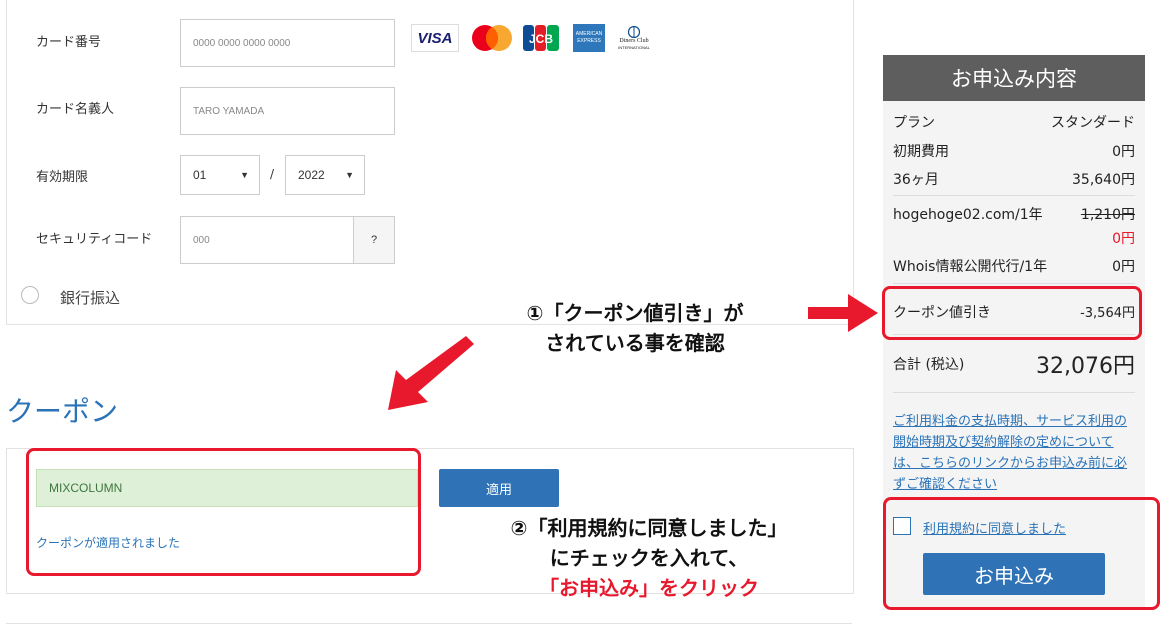 This screenshot has height=627, width=1162. I want to click on domain-discount-price: 0円, so click(1123, 239).